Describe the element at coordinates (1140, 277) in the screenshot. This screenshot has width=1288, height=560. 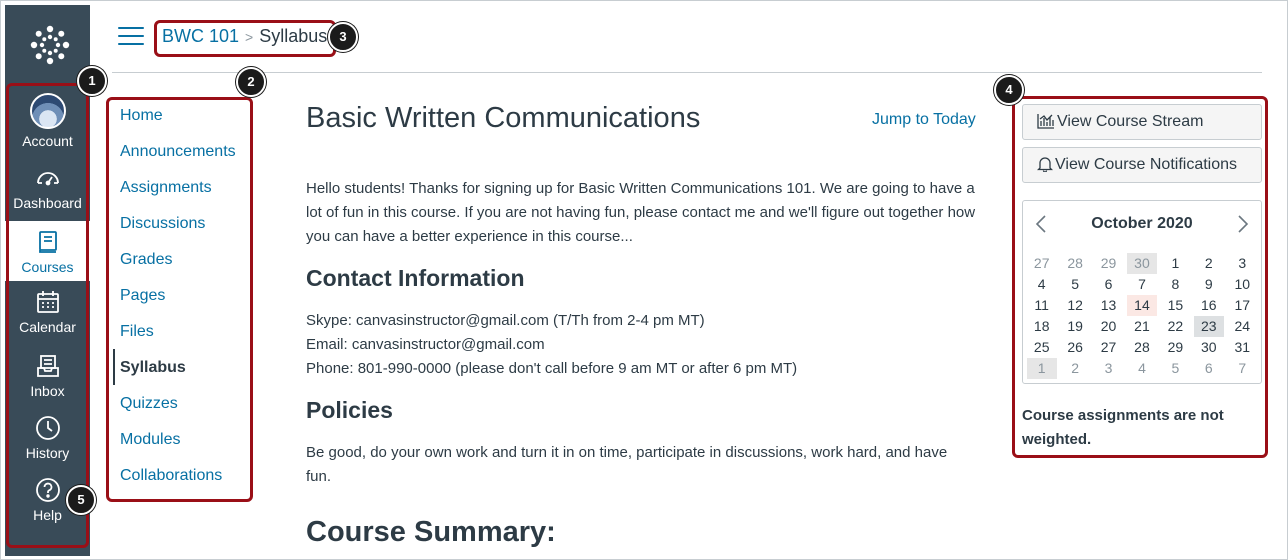
I see `annotation-box-sidebar` at that location.